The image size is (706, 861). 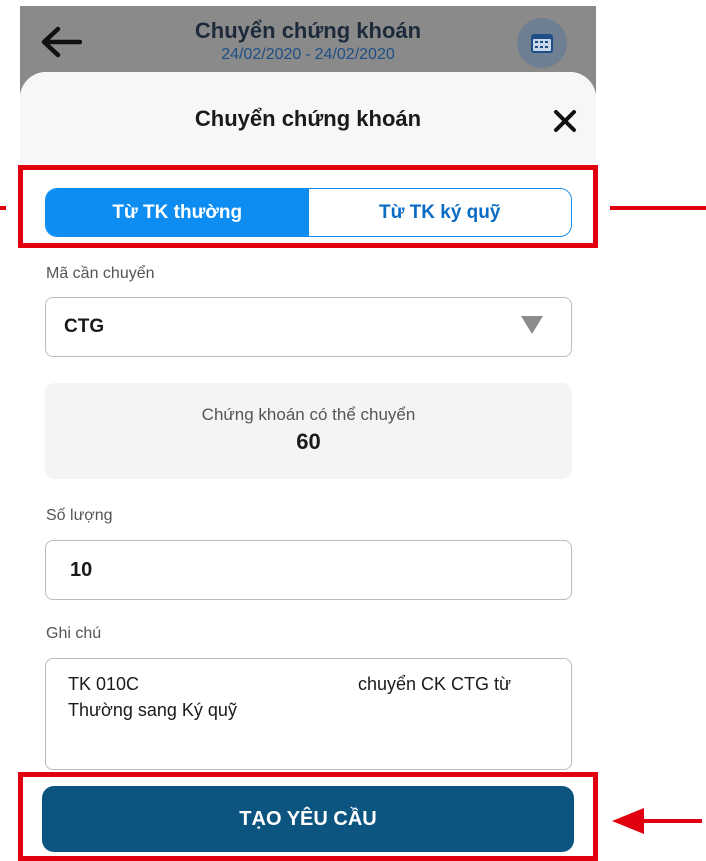 I want to click on sheet-title: Chuyển chứng khoán, so click(x=308, y=118).